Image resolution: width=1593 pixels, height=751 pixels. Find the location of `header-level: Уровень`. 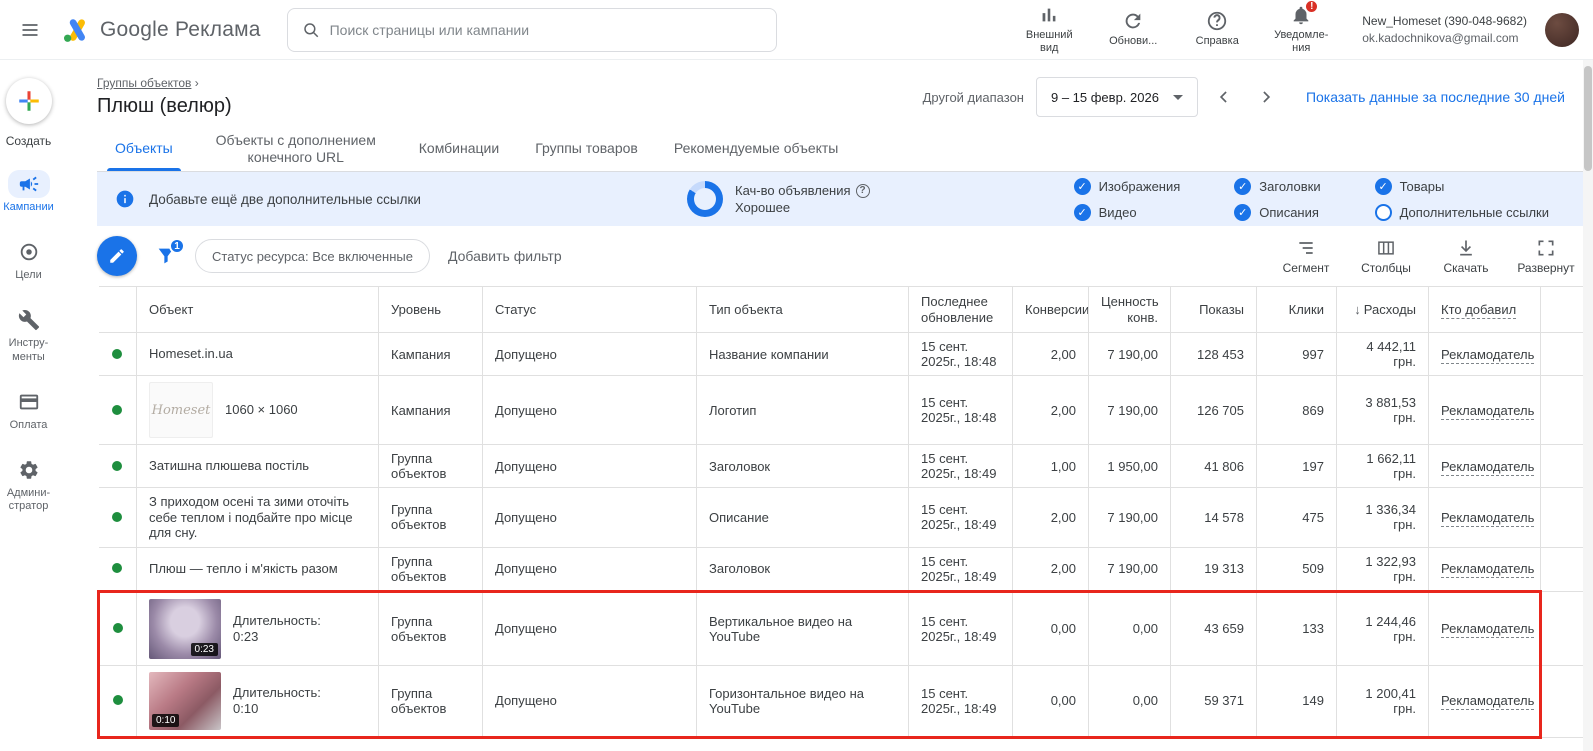

header-level: Уровень is located at coordinates (430, 309).